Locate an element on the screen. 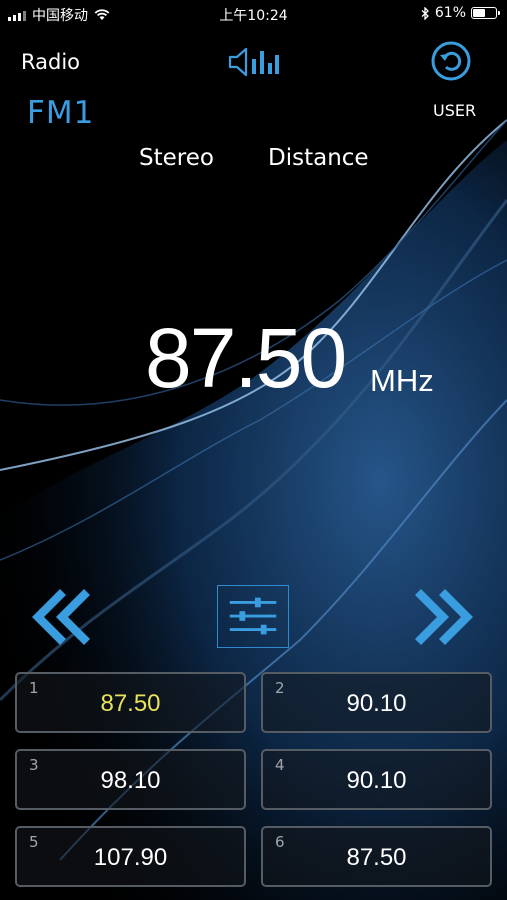 The image size is (507, 900). equalizer-button is located at coordinates (253, 616).